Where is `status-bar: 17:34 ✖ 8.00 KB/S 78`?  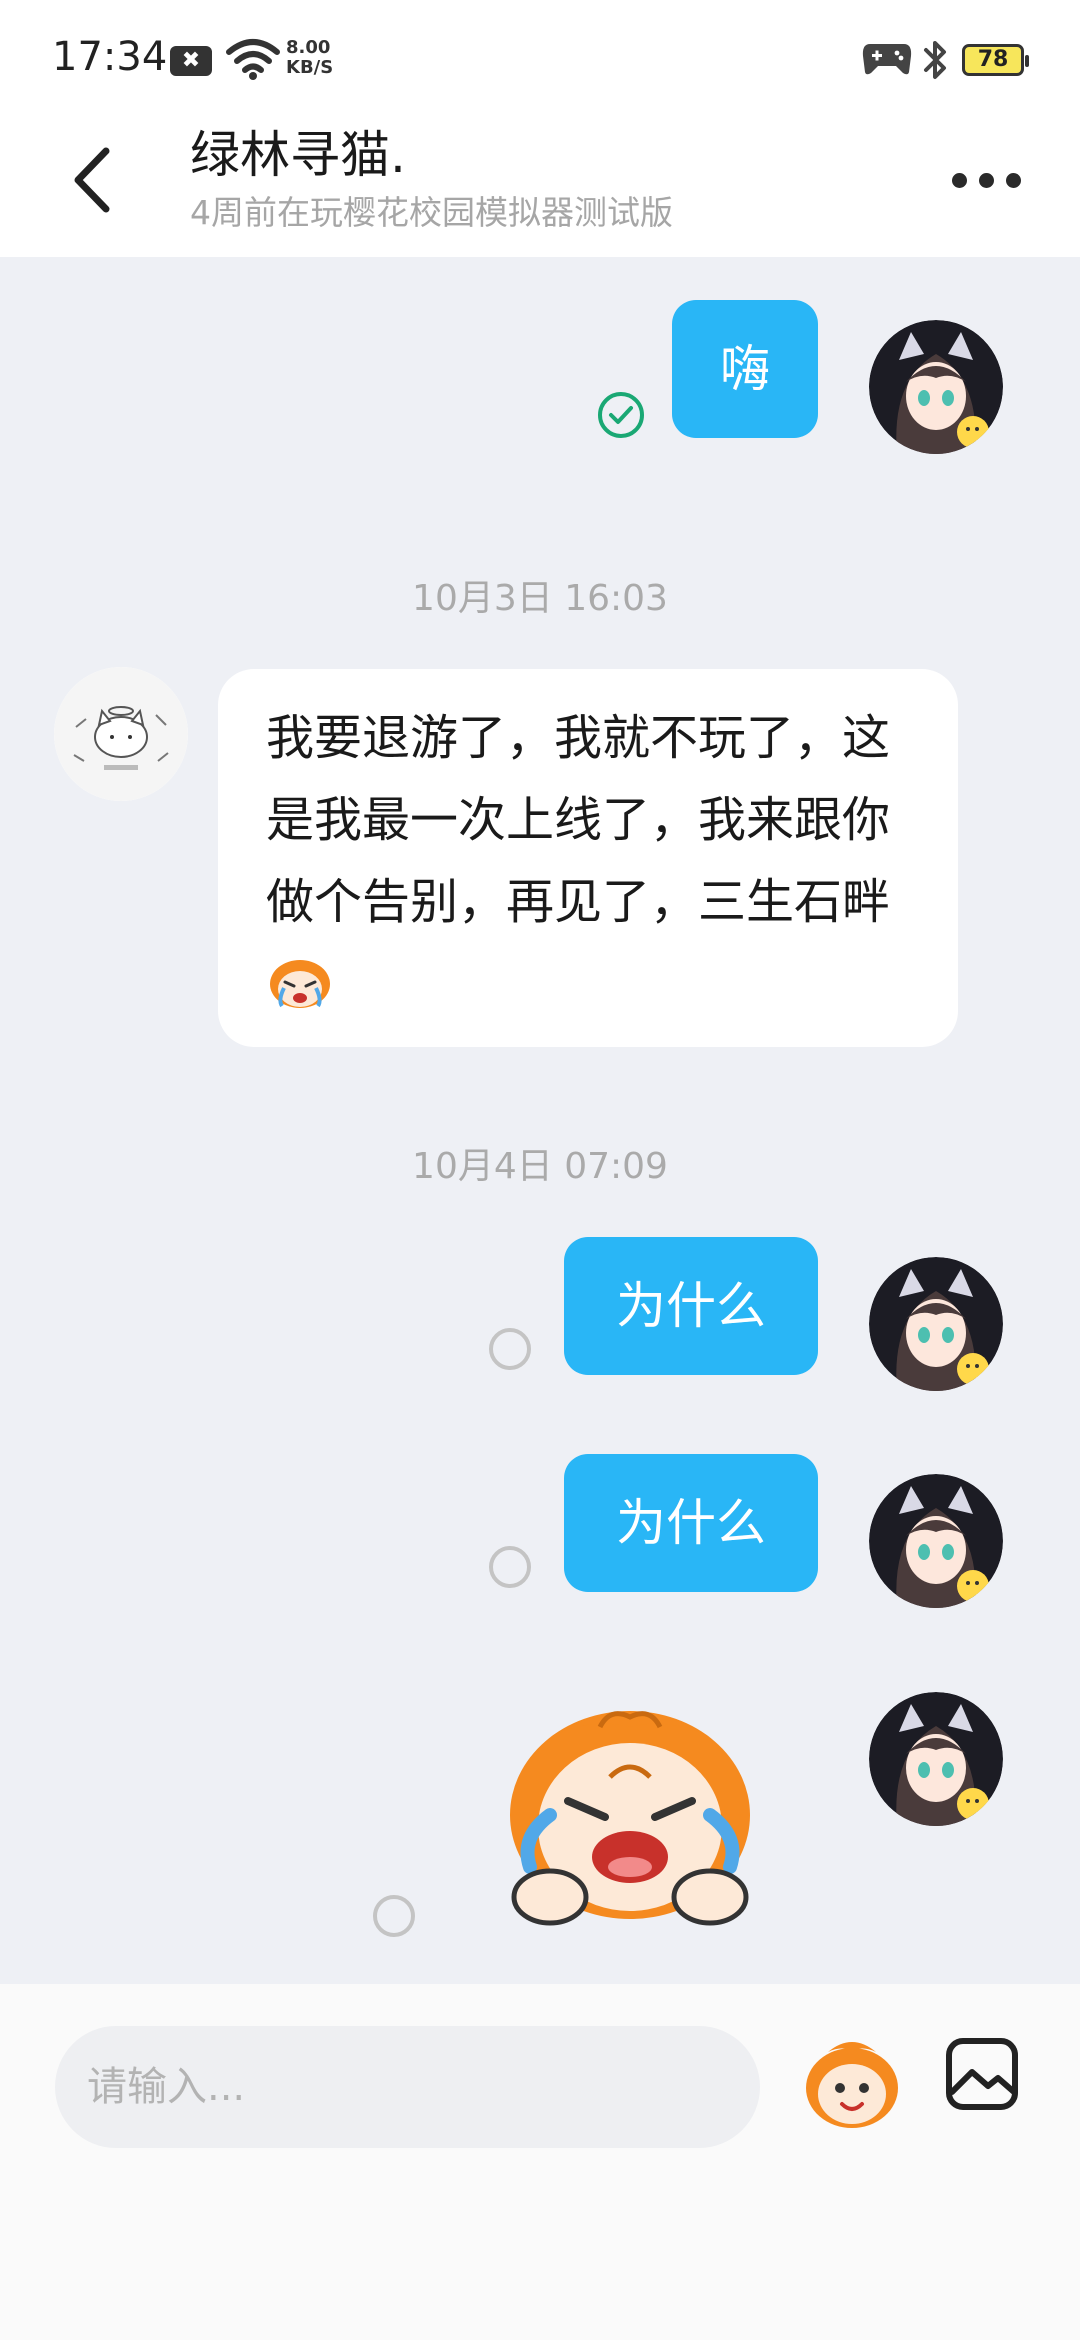
status-bar: 17:34 ✖ 8.00 KB/S 78 is located at coordinates (540, 55).